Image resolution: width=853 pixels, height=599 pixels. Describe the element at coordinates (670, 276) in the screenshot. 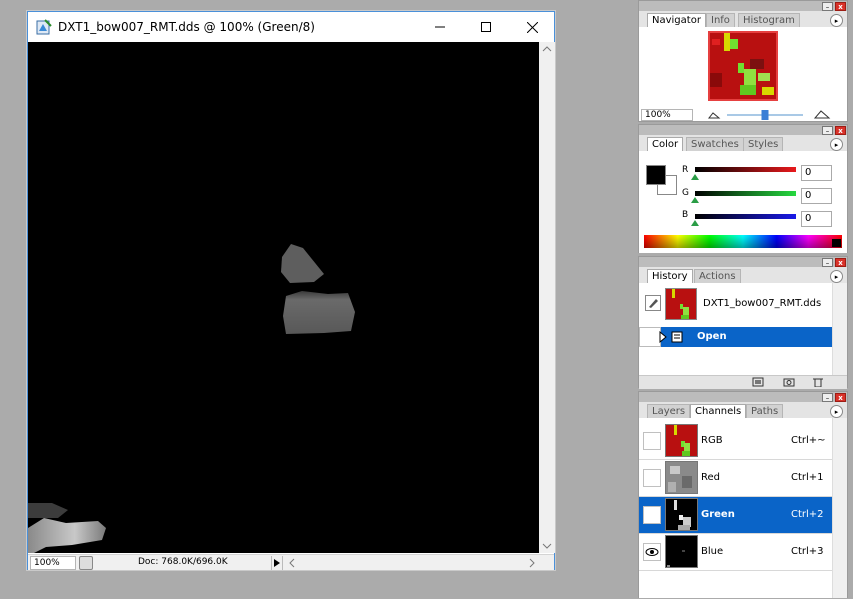

I see `tab-history: History` at that location.